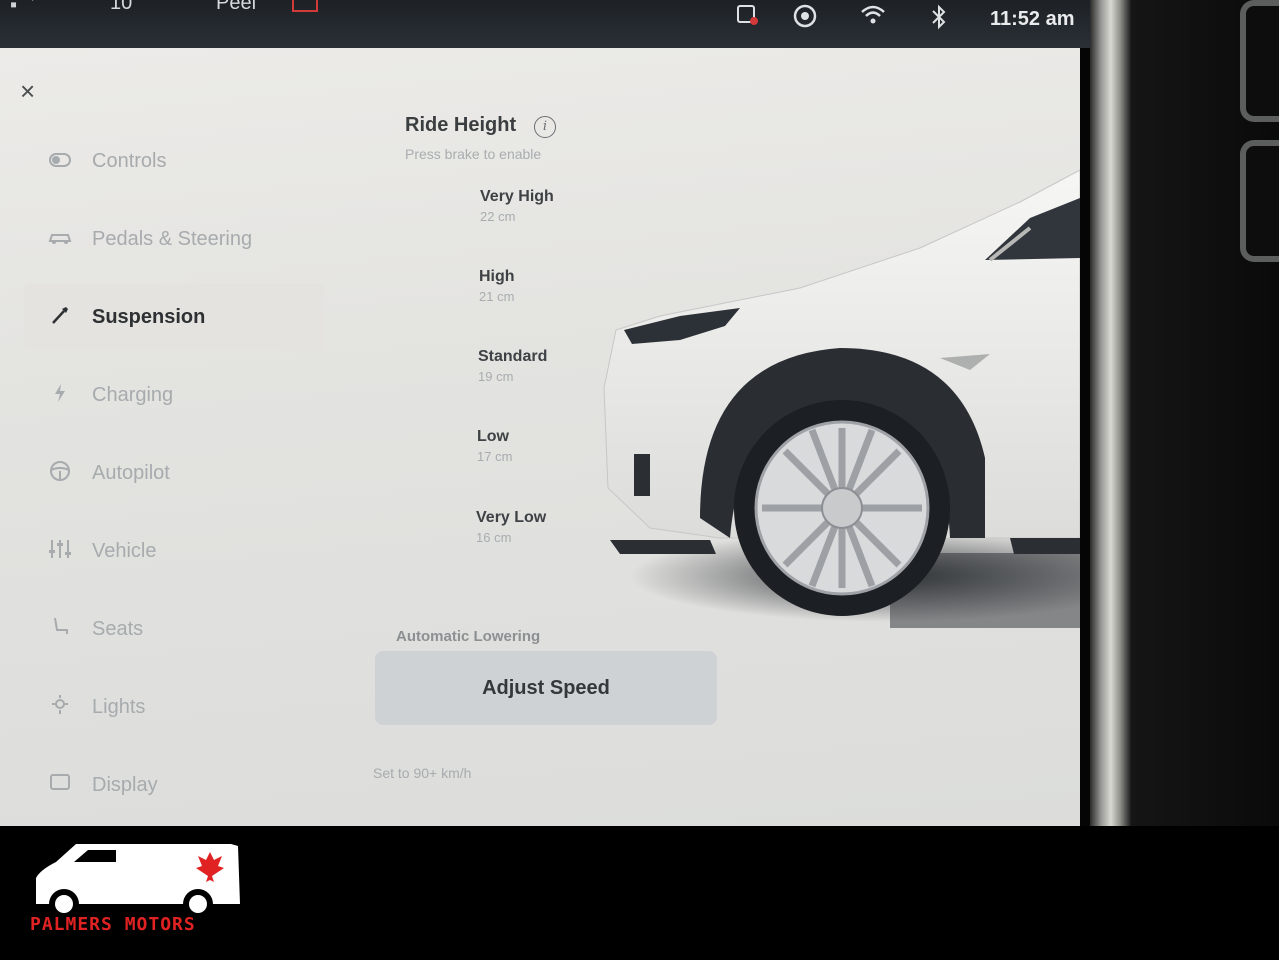  What do you see at coordinates (639, 893) in the screenshot?
I see `dealer-banner: PALMERS MOTORS` at bounding box center [639, 893].